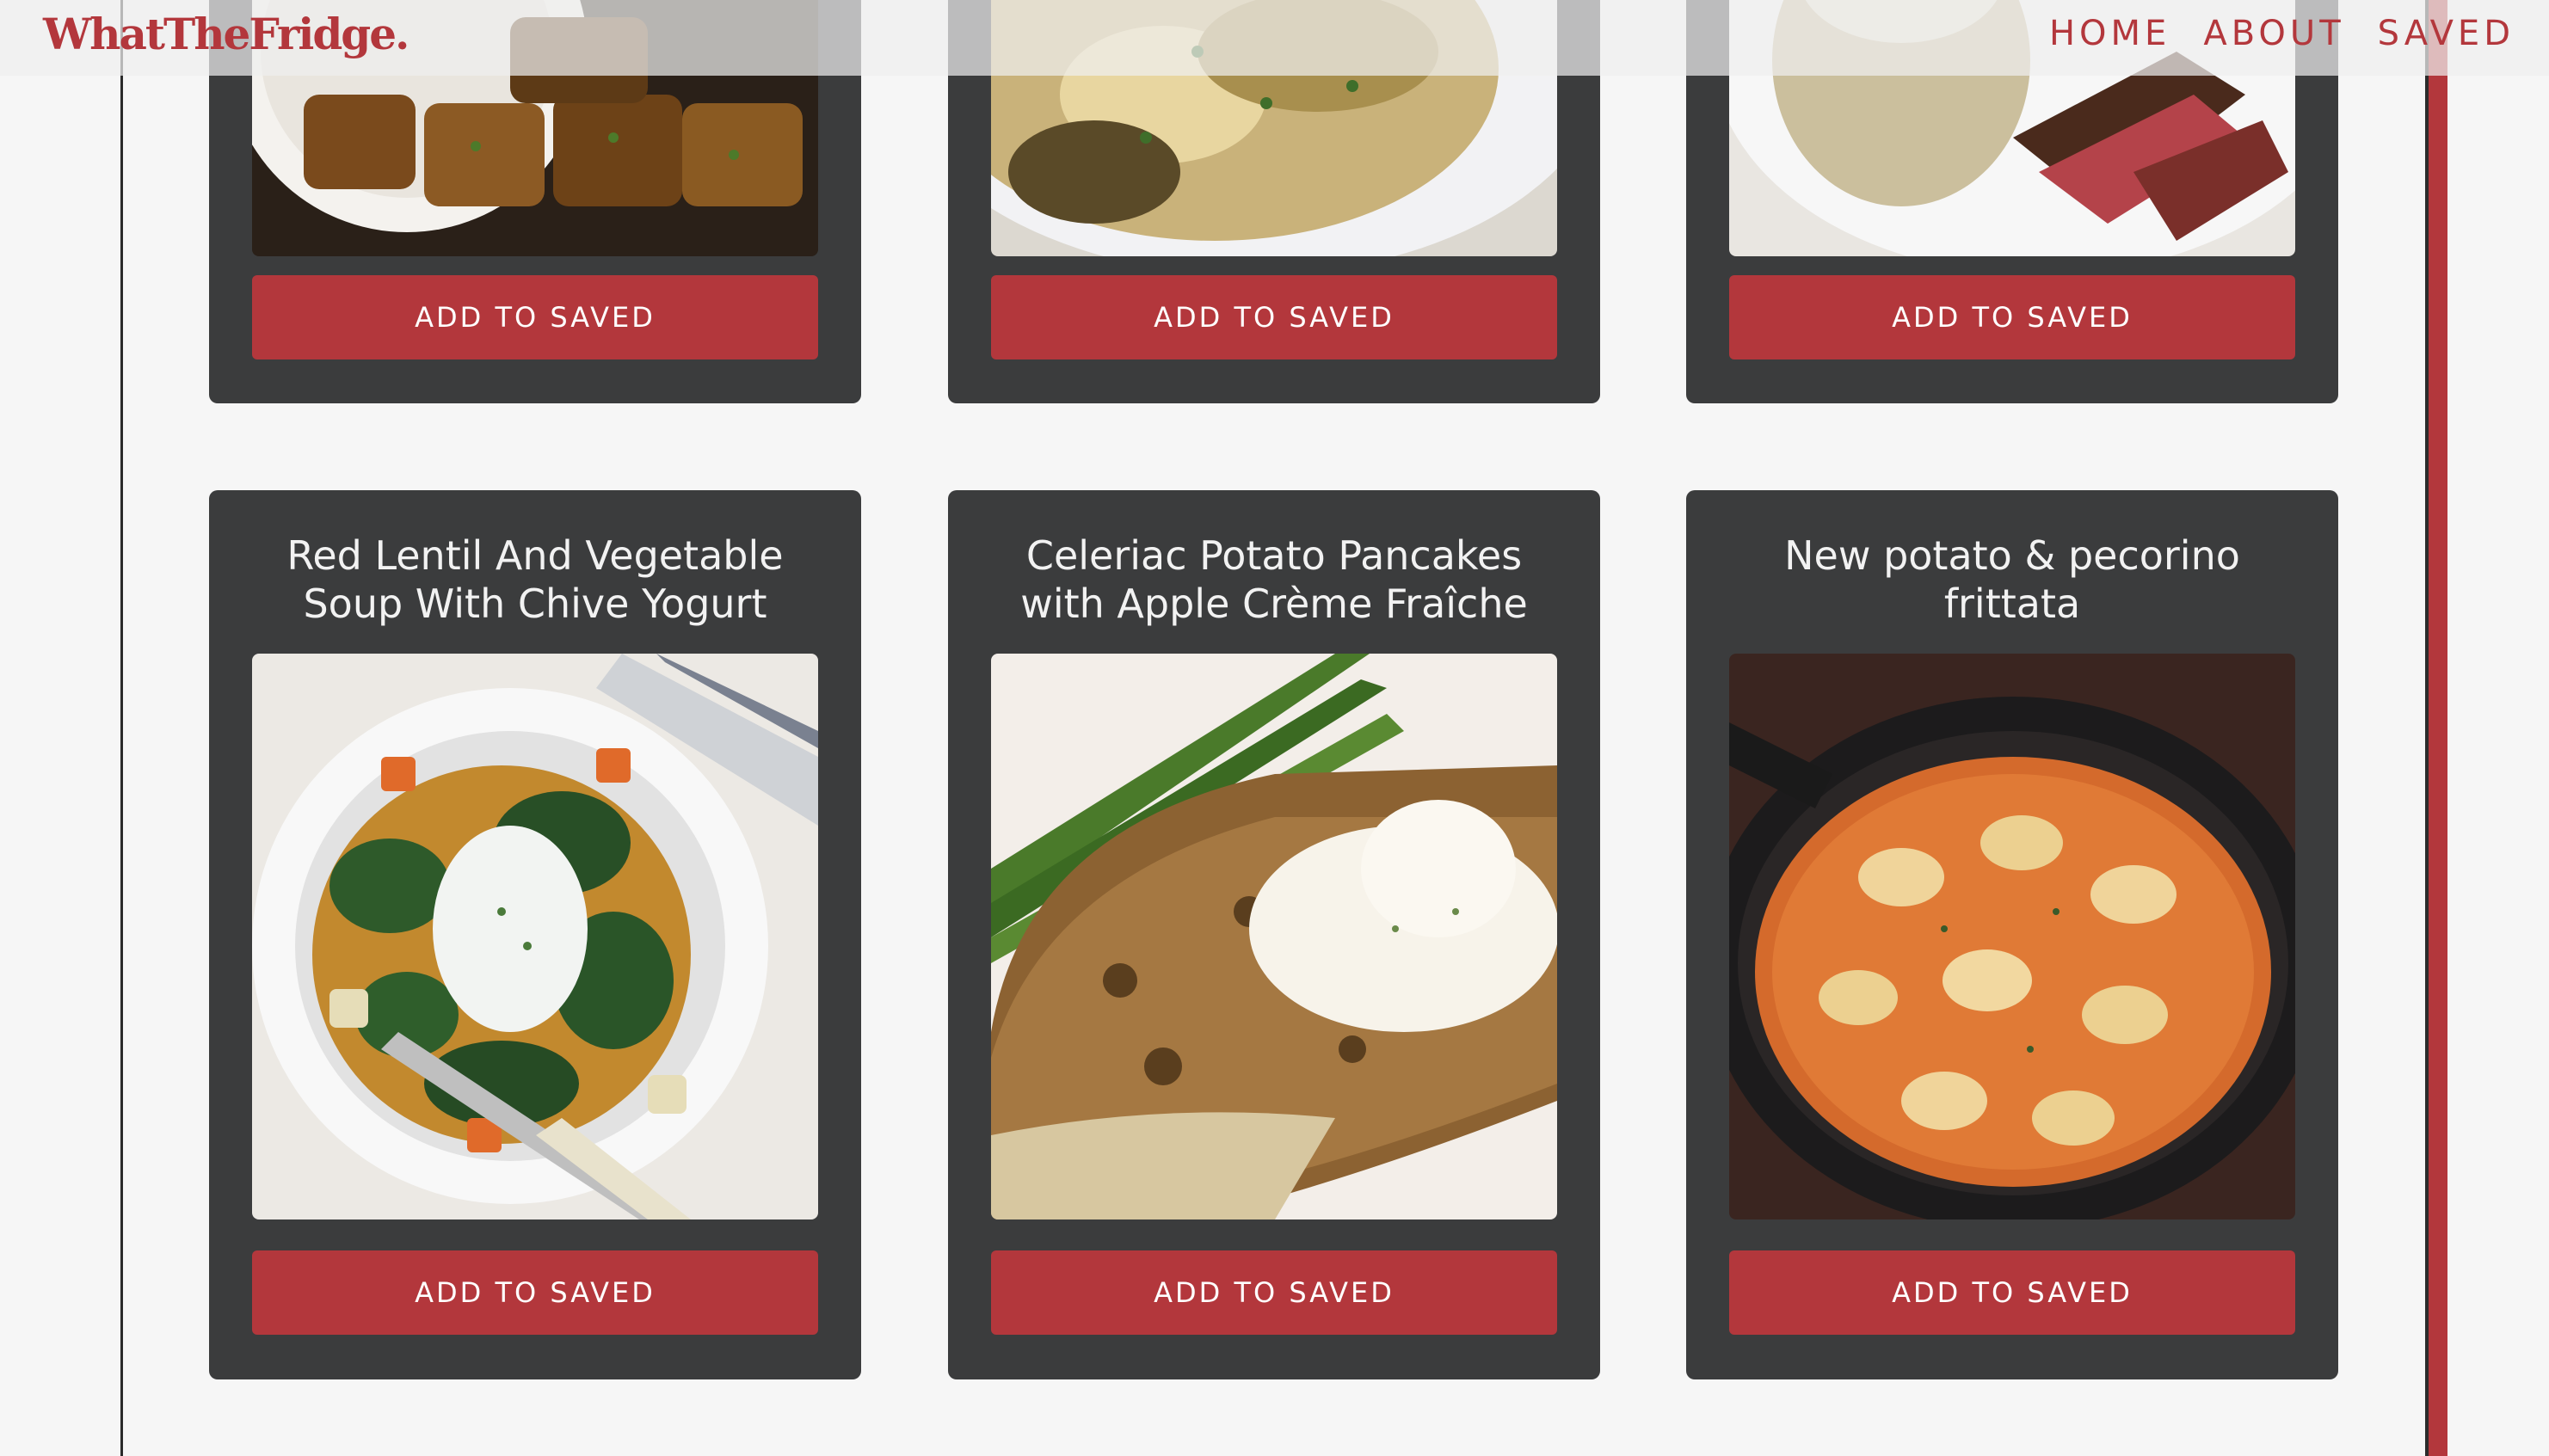  Describe the element at coordinates (2438, 728) in the screenshot. I see `page-accent-edge` at that location.